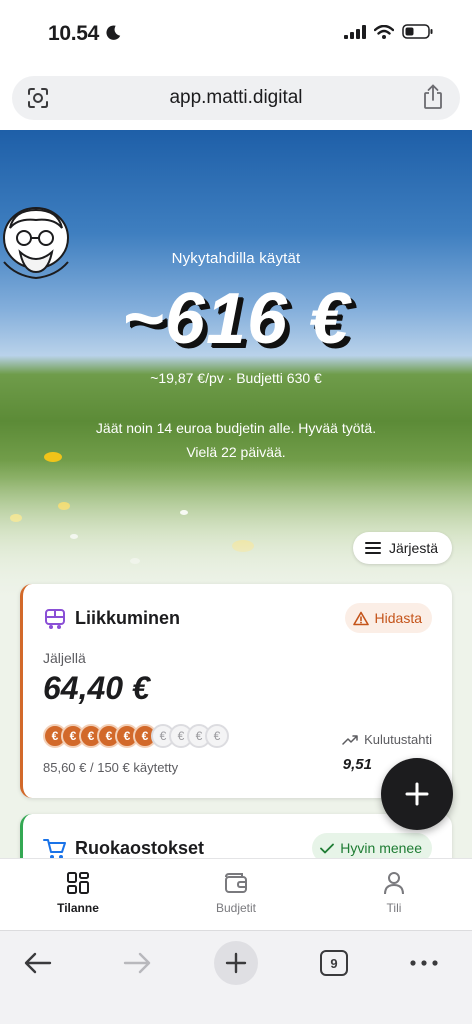  I want to click on remaining-value: 64,40 €, so click(96, 688).